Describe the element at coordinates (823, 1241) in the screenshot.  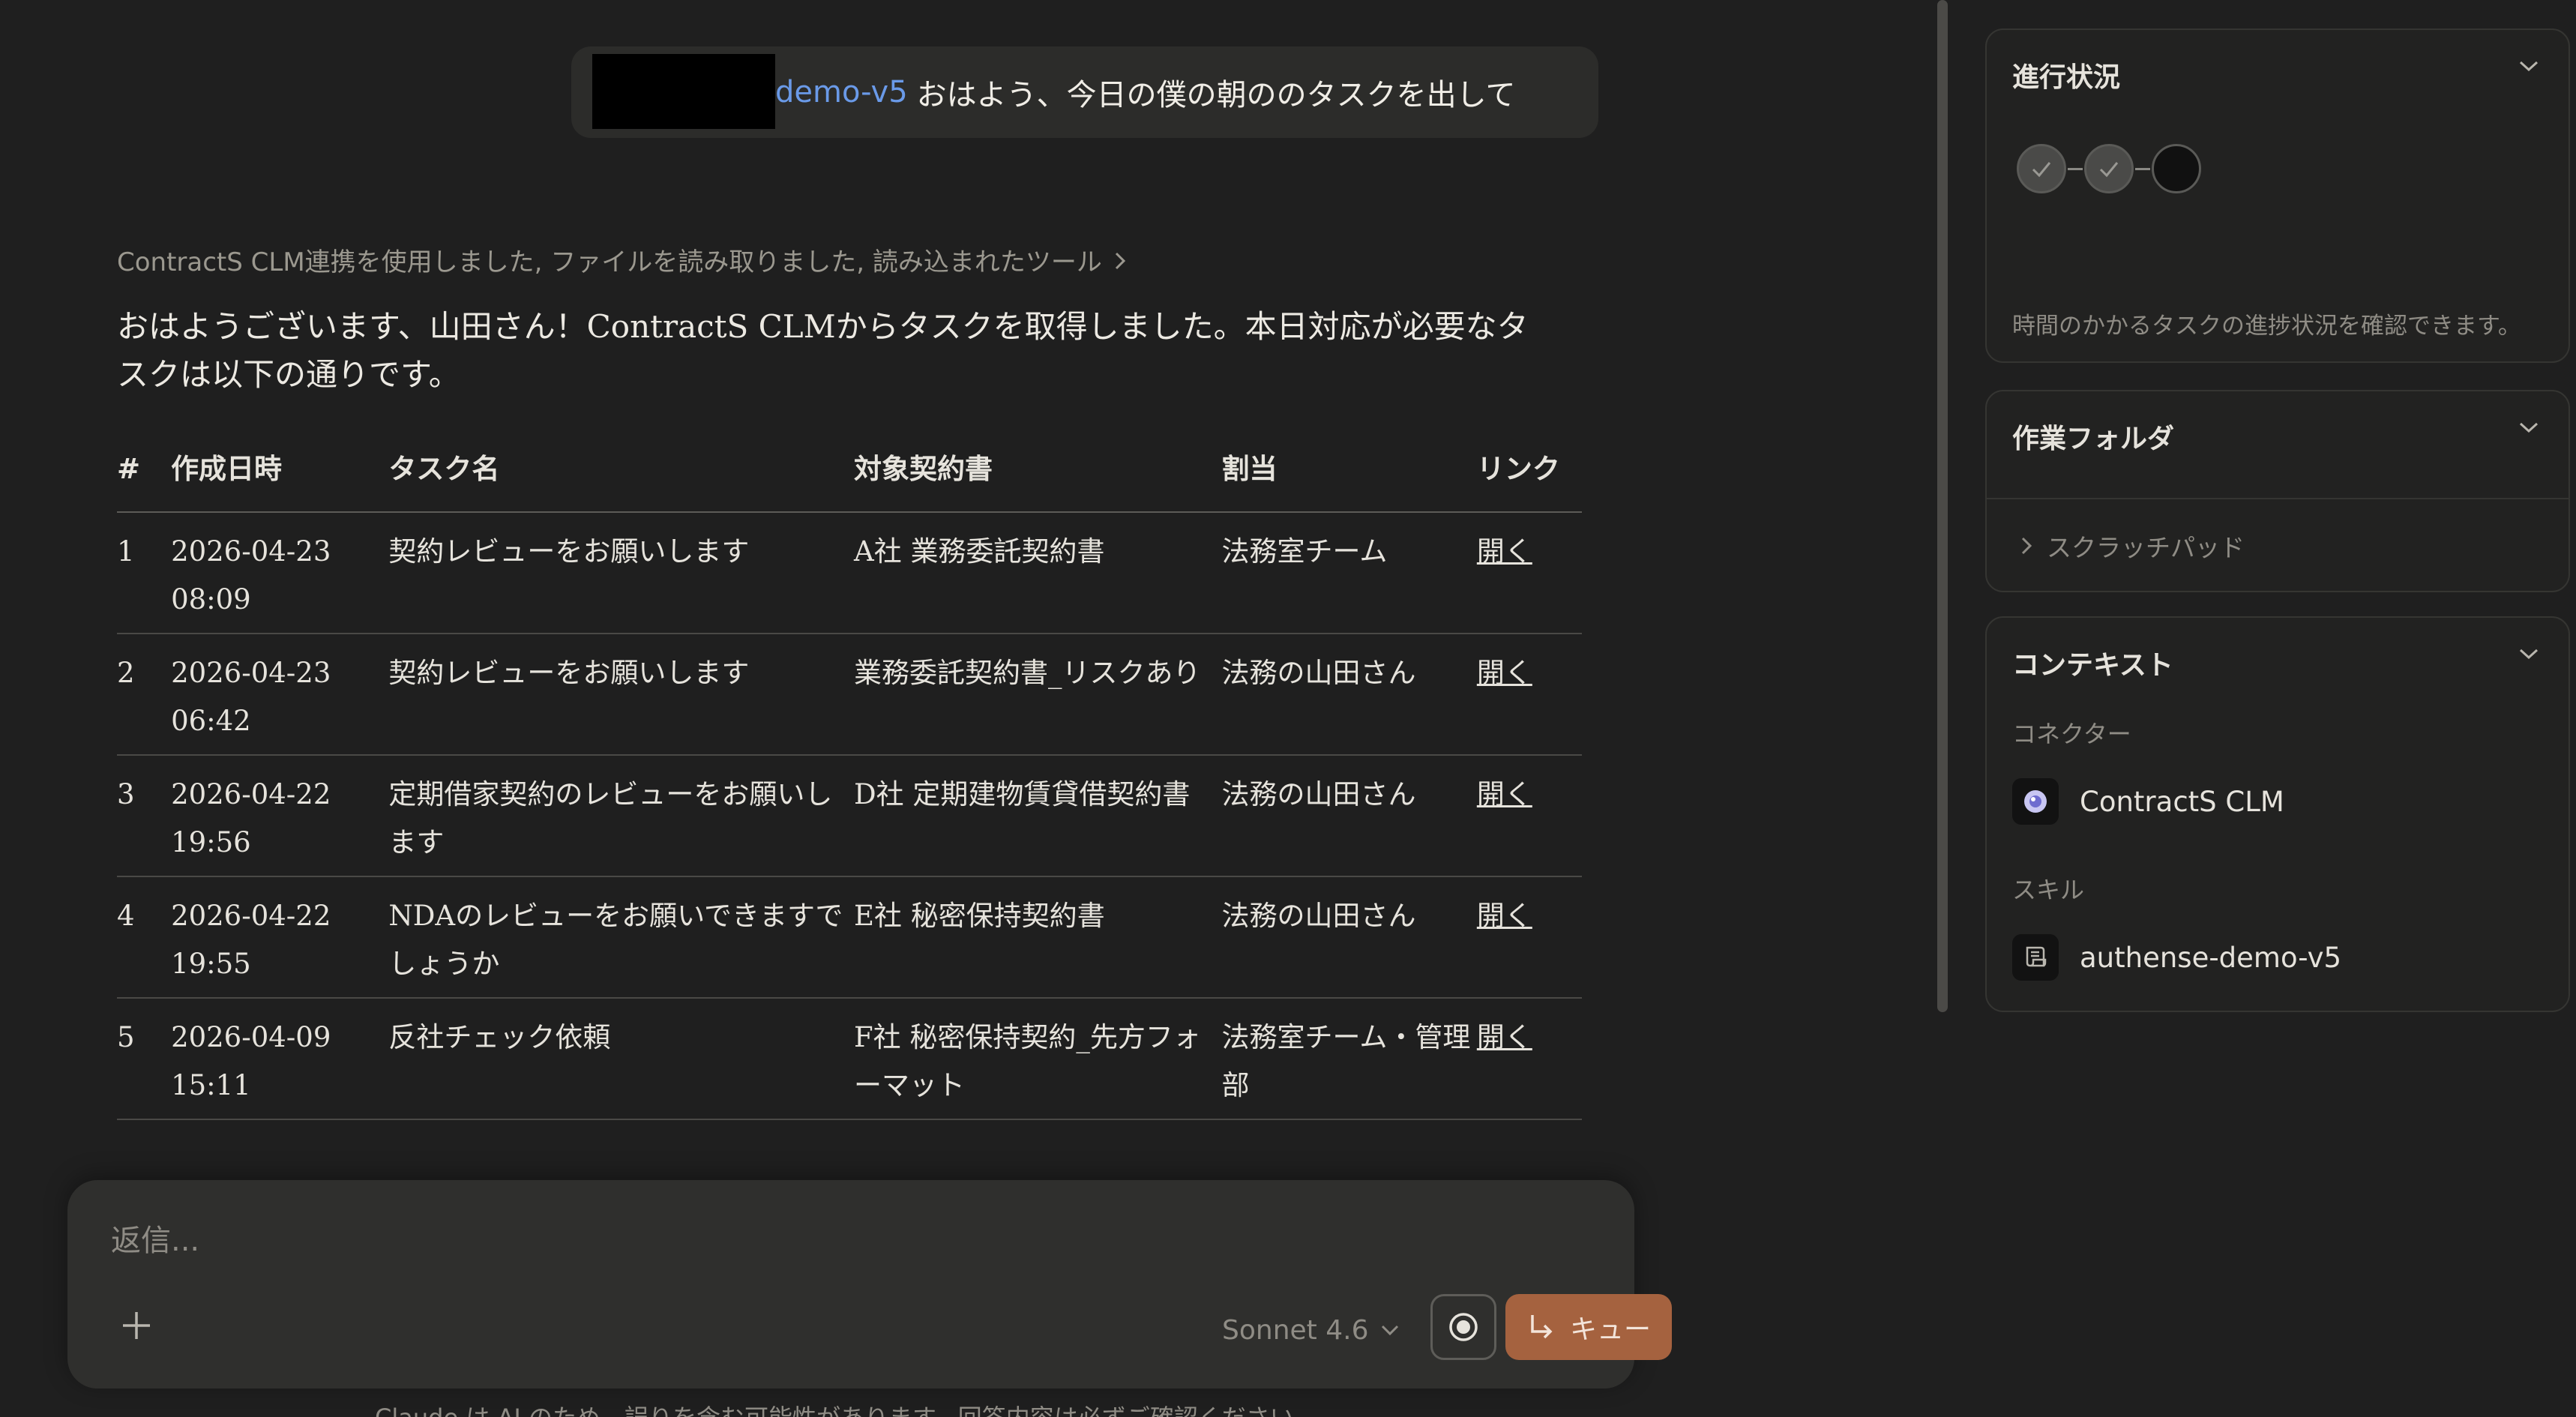
I see `reply-input` at that location.